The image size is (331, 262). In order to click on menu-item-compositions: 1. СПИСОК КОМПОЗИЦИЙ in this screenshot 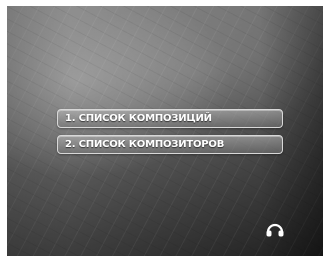, I will do `click(170, 118)`.